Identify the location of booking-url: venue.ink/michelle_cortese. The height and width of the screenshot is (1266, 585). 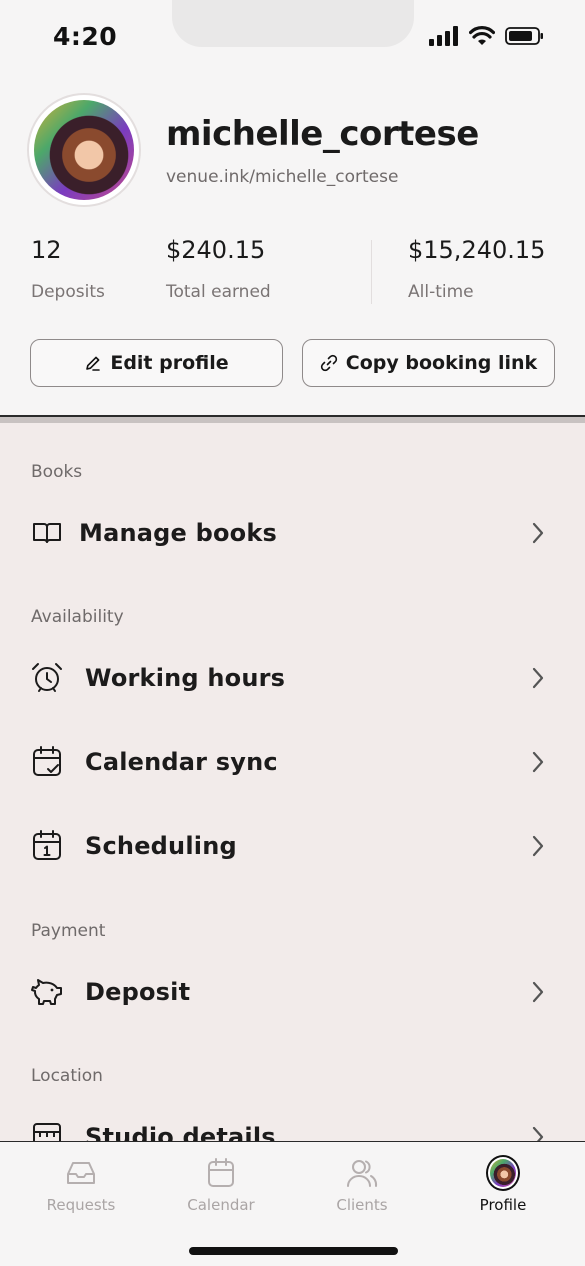
(282, 177).